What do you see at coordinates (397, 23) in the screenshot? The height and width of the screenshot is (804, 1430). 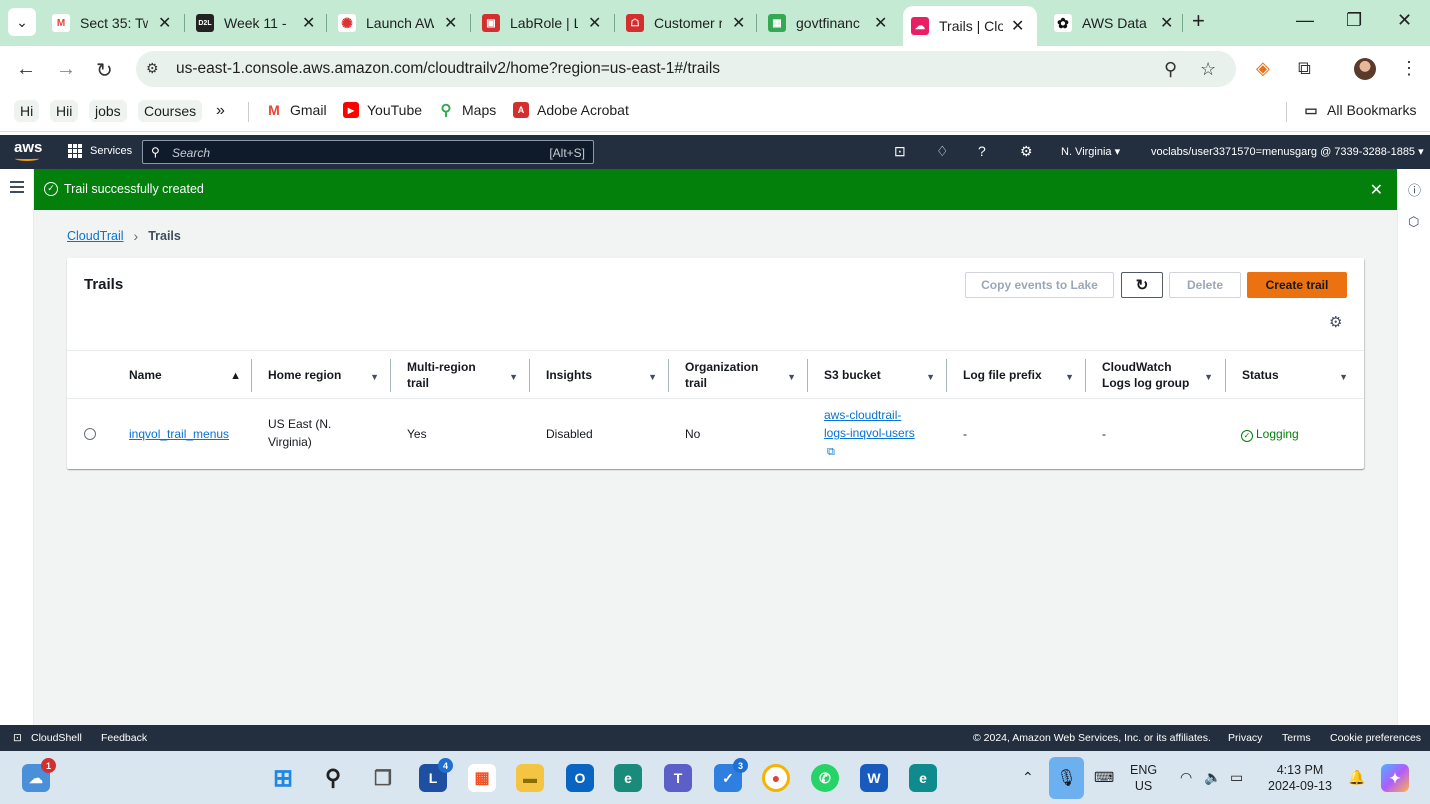 I see `browser-tab: ✺ Launch AW ✕` at bounding box center [397, 23].